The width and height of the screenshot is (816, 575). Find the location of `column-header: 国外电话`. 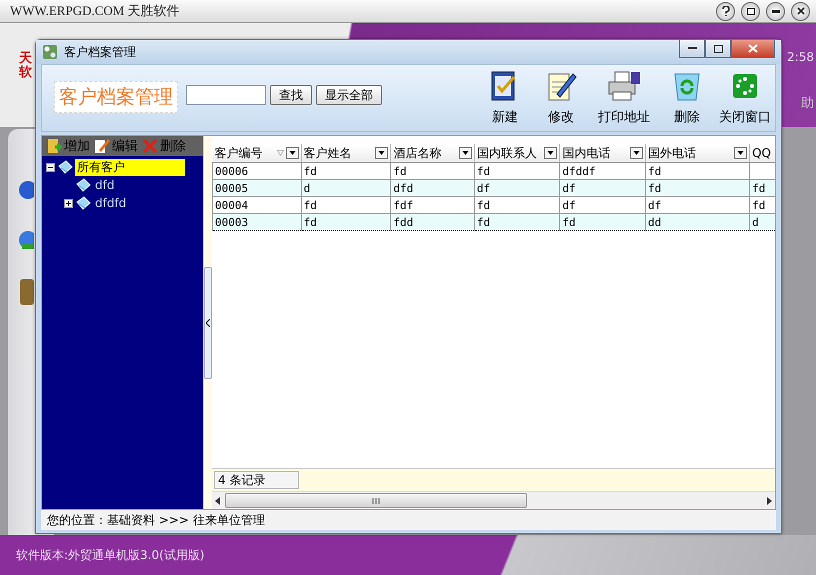

column-header: 国外电话 is located at coordinates (697, 153).